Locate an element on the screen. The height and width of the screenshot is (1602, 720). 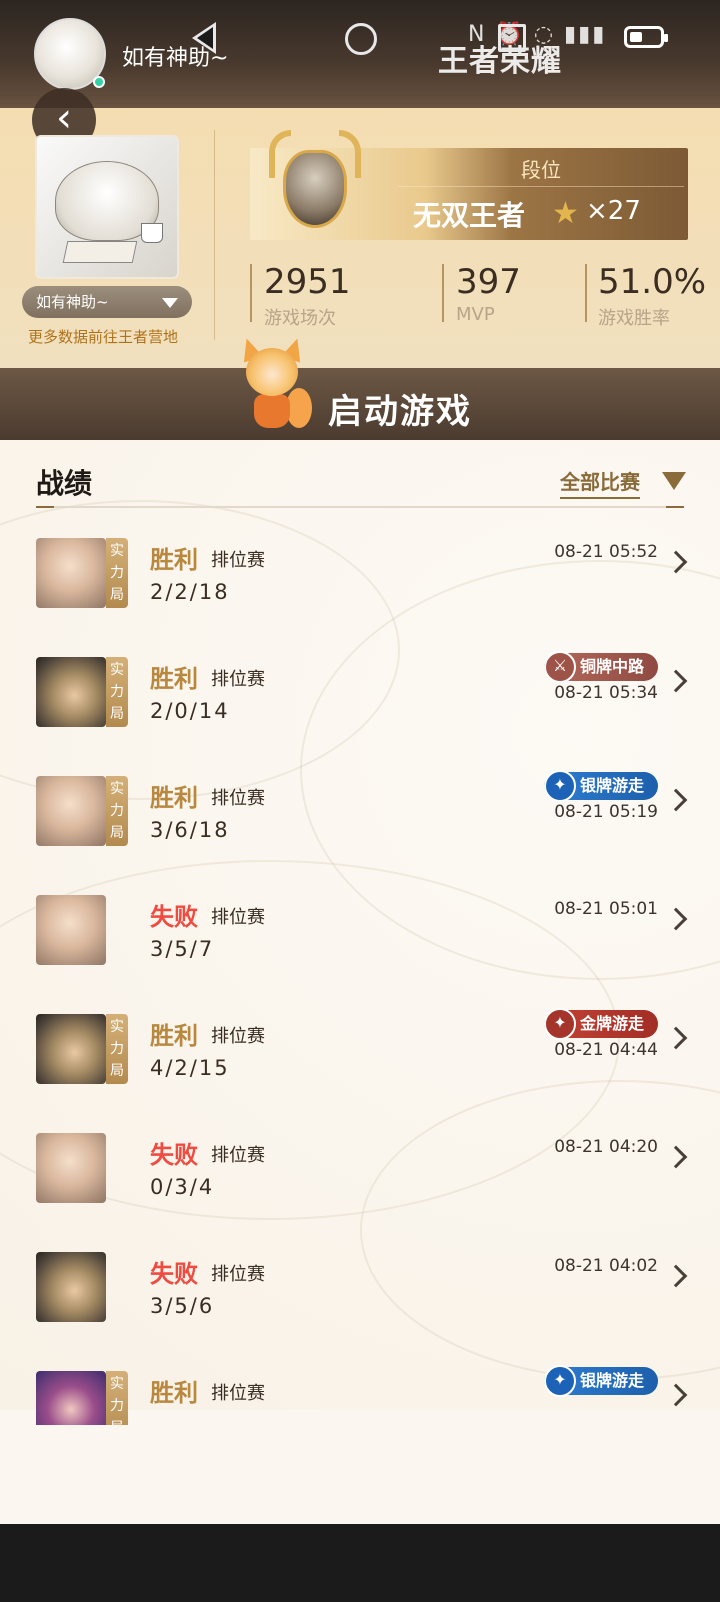
match-time: 08-21 04:02 is located at coordinates (606, 1266).